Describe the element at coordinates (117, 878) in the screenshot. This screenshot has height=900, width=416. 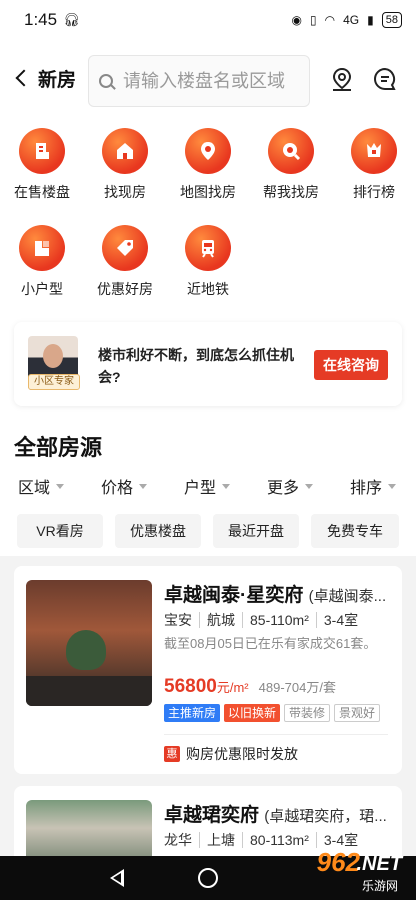
I see `nav-back-icon-inner` at that location.